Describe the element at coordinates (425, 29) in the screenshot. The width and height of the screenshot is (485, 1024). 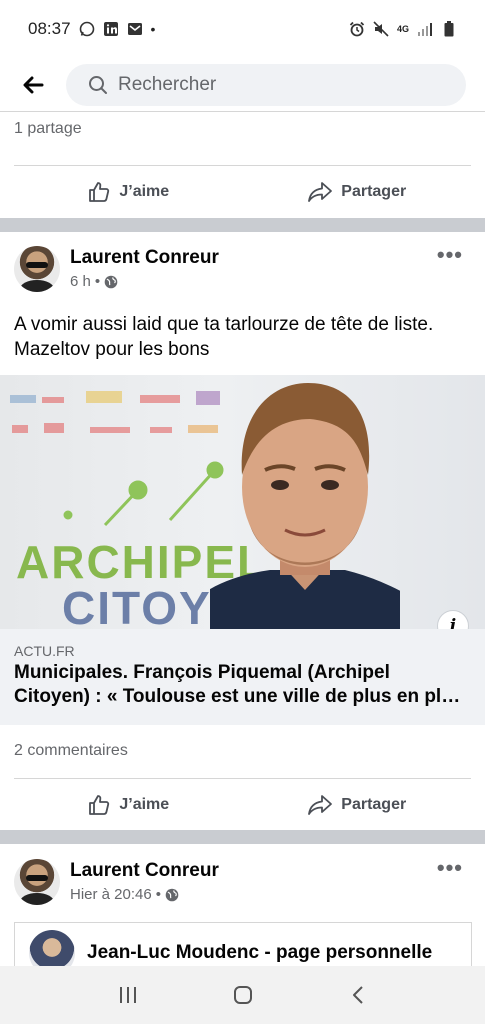
I see `signal-icon` at that location.